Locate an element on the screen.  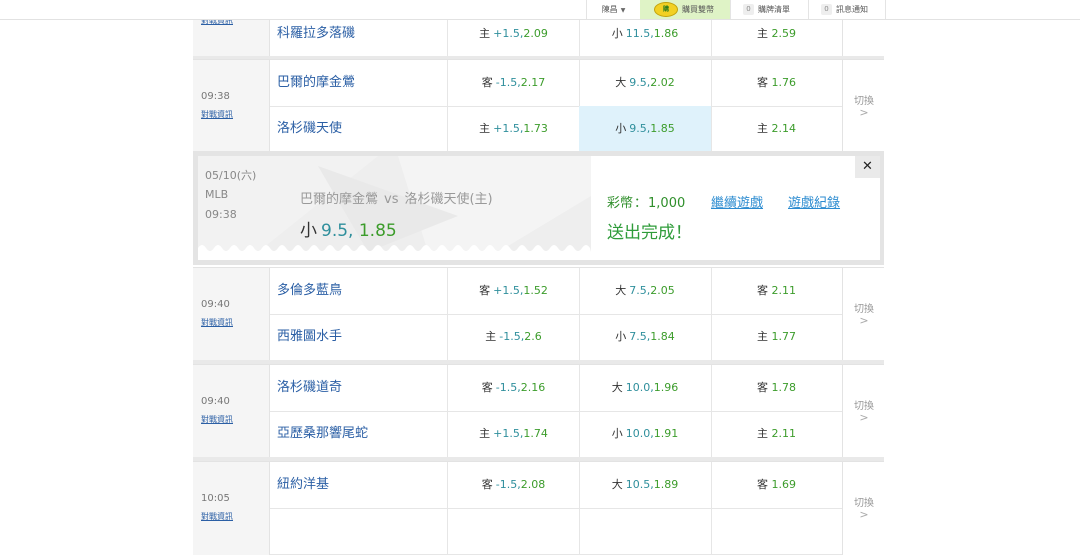
total-odds-cell: 小 10.0,1.91 is located at coordinates (645, 434).